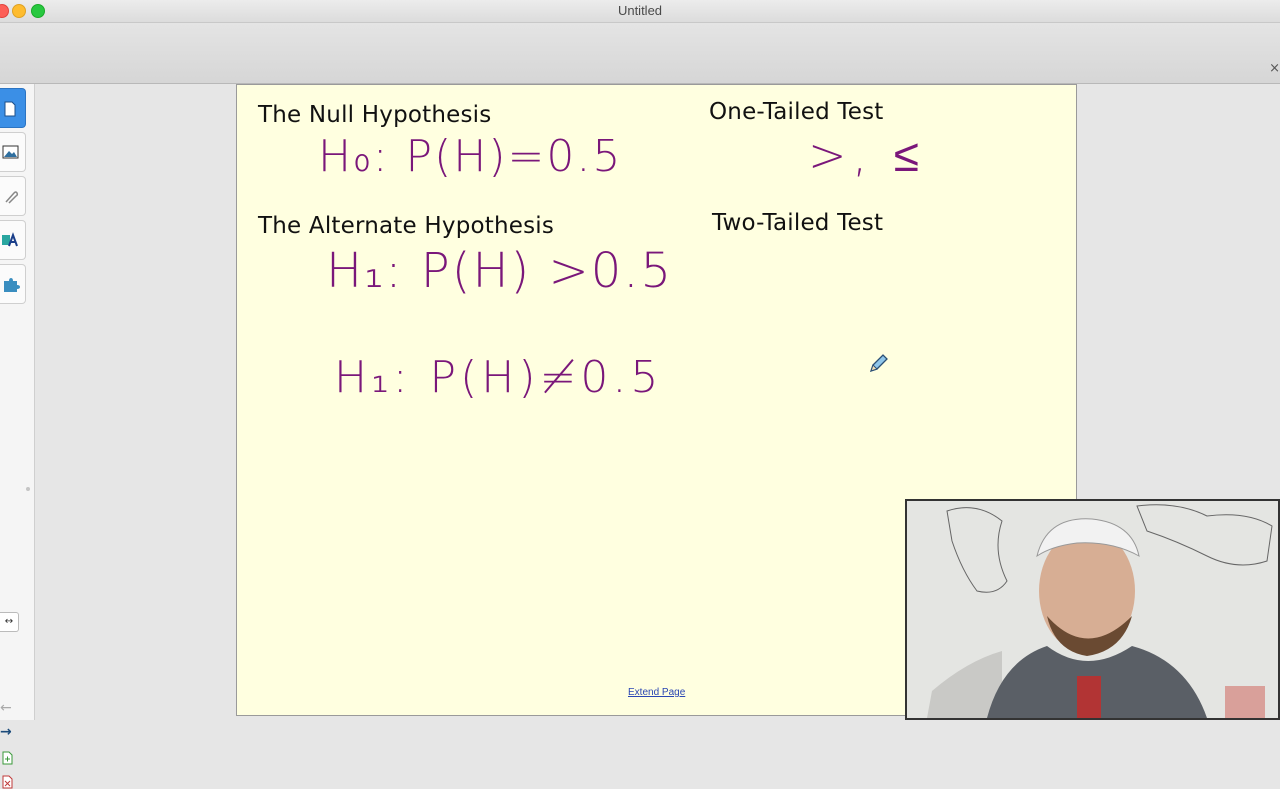 The height and width of the screenshot is (789, 1280). What do you see at coordinates (500, 271) in the screenshot?
I see `ink-alternate-greater: H₁: P(H) >0.5` at bounding box center [500, 271].